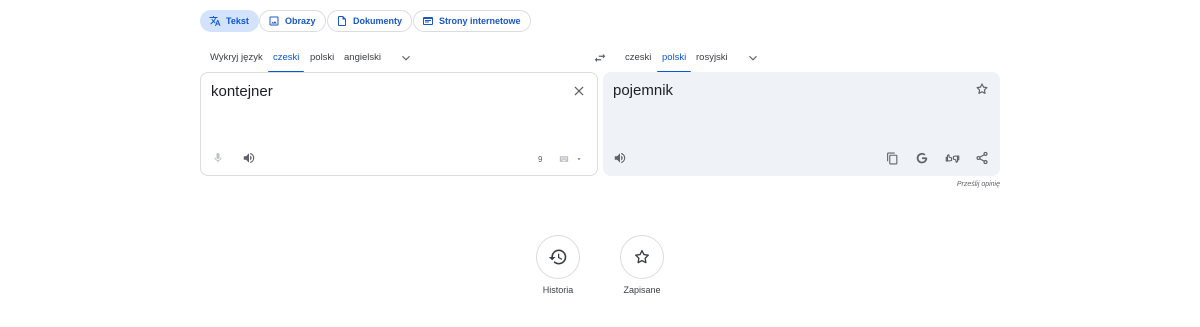 Image resolution: width=1200 pixels, height=327 pixels. What do you see at coordinates (540, 159) in the screenshot?
I see `character-count: 9` at bounding box center [540, 159].